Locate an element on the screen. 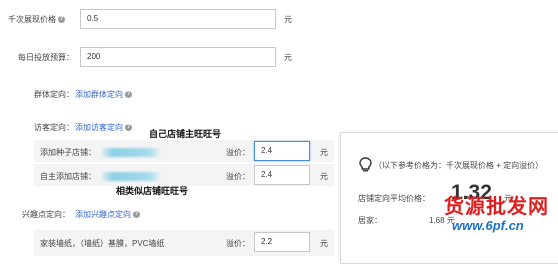 The height and width of the screenshot is (264, 558). auto-bid-unit: 元 is located at coordinates (324, 176).